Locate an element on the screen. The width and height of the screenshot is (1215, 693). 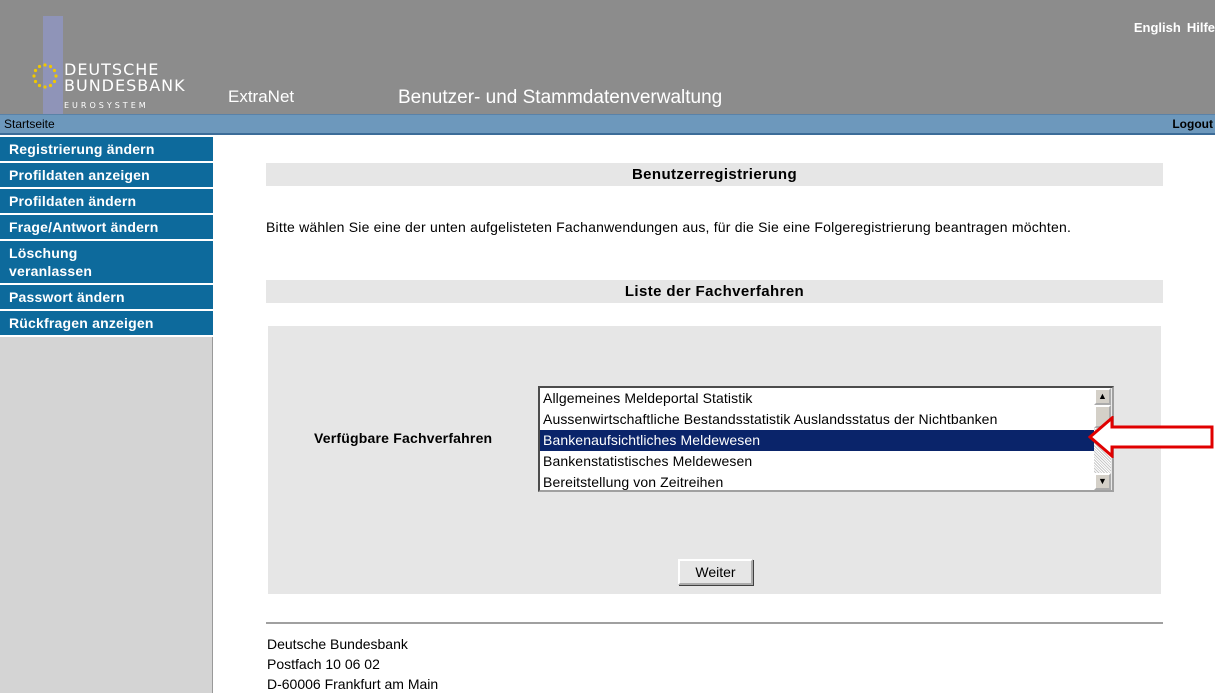
header-links: English Hilfe is located at coordinates (1171, 27).